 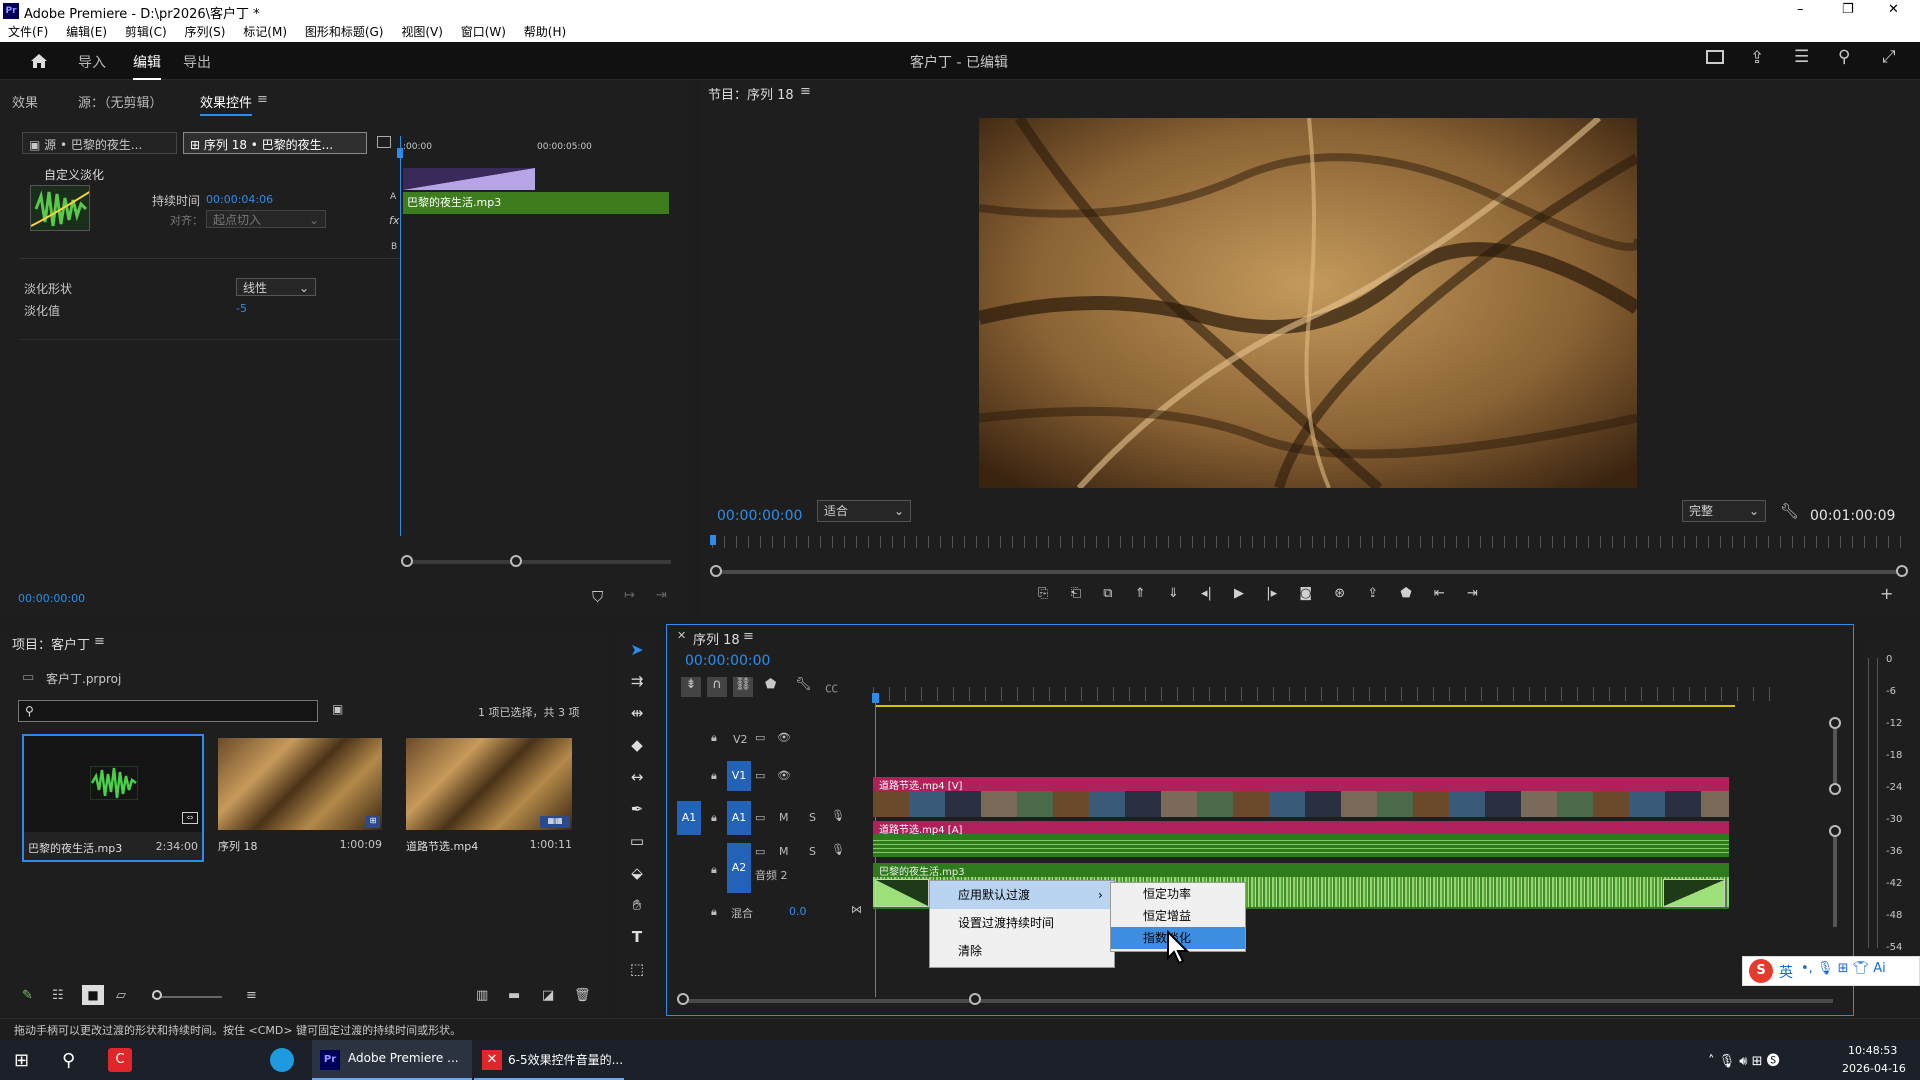 I want to click on menu-view: 视图(V), so click(x=422, y=32).